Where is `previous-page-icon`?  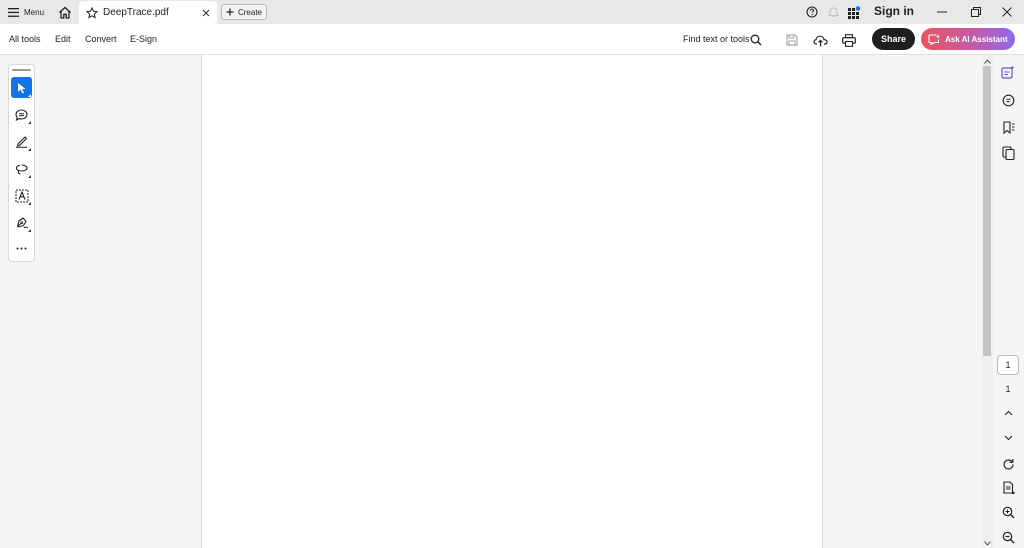
previous-page-icon is located at coordinates (1008, 413).